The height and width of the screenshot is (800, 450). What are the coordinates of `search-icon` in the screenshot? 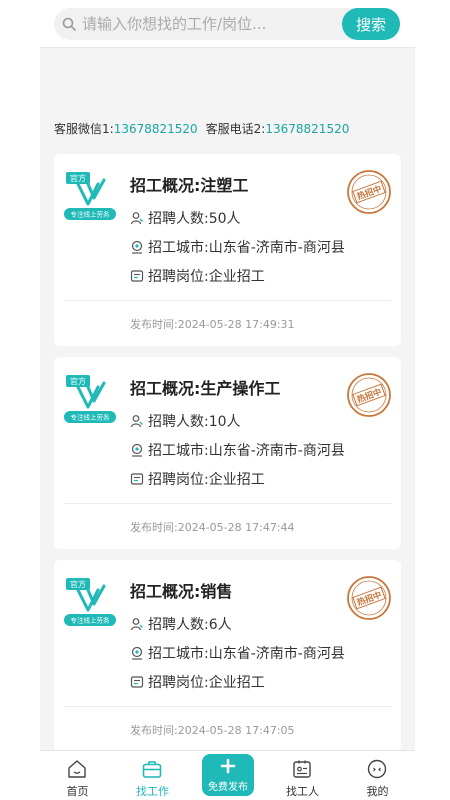 It's located at (69, 24).